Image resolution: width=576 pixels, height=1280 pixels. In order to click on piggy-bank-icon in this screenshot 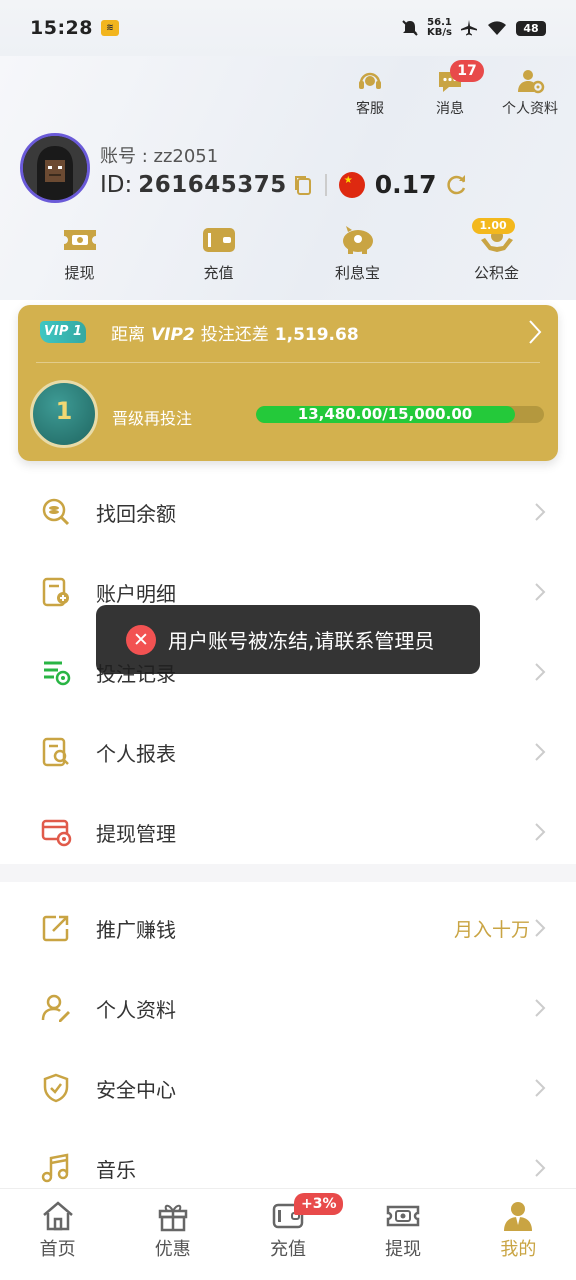, I will do `click(357, 240)`.